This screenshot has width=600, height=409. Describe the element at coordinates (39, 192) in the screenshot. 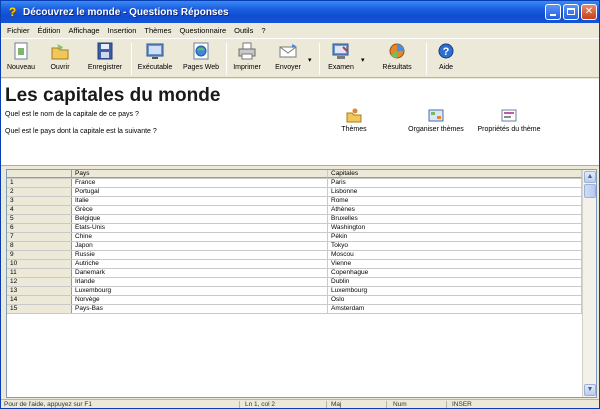

I see `row-number: 2` at that location.